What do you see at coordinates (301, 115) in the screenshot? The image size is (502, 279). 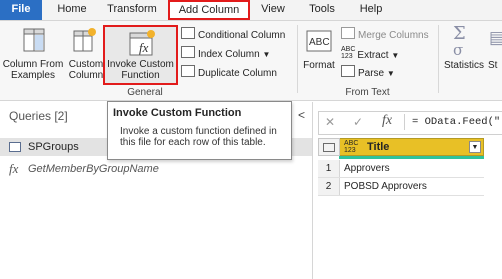 I see `collapse-pane-icon: <` at bounding box center [301, 115].